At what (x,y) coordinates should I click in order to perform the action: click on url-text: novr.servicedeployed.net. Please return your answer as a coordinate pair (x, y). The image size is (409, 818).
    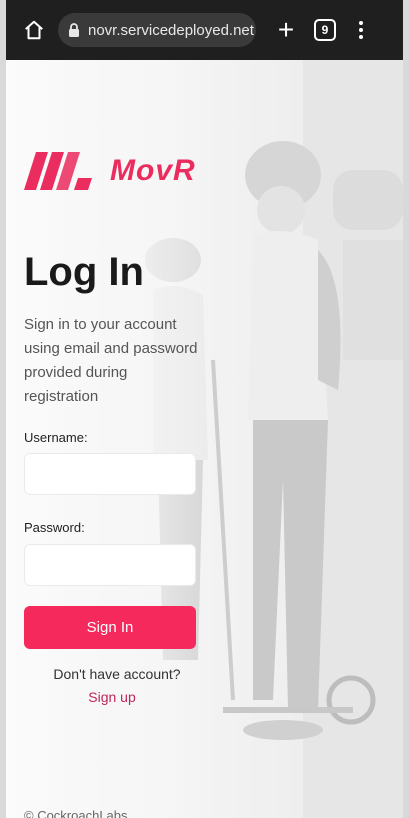
    Looking at the image, I should click on (171, 30).